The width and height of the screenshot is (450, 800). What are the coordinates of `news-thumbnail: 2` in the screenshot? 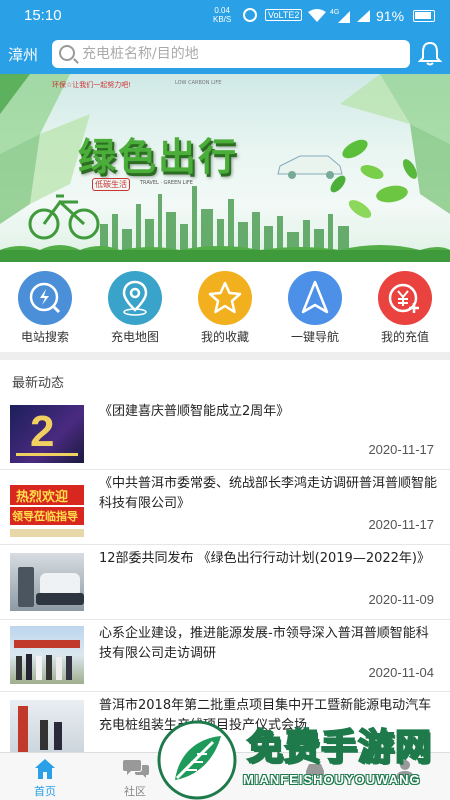 It's located at (47, 434).